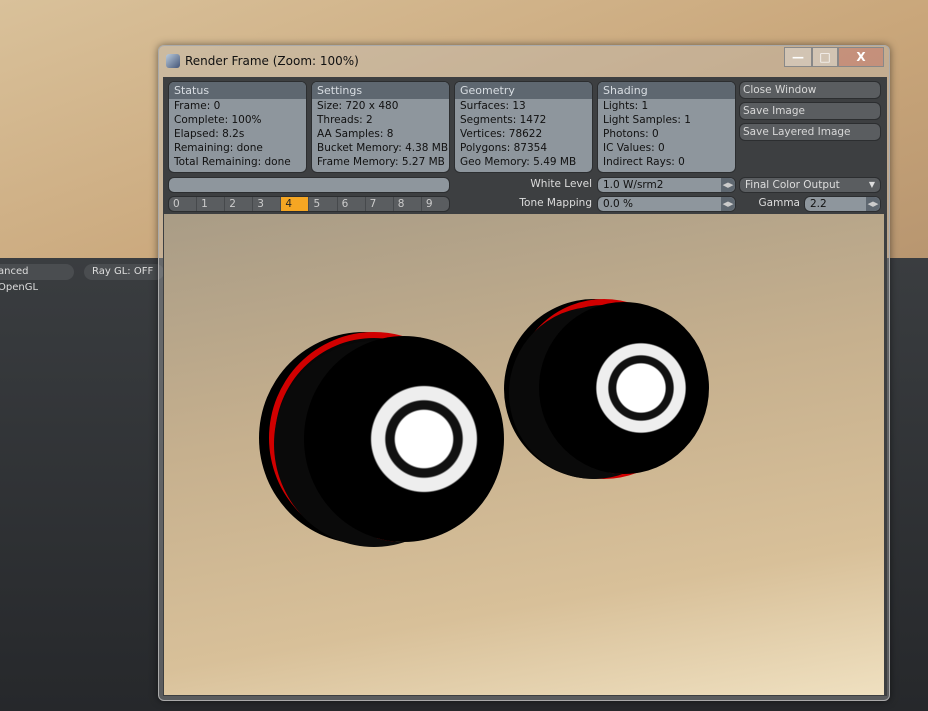 The image size is (928, 711). I want to click on frame-3: 3, so click(267, 204).